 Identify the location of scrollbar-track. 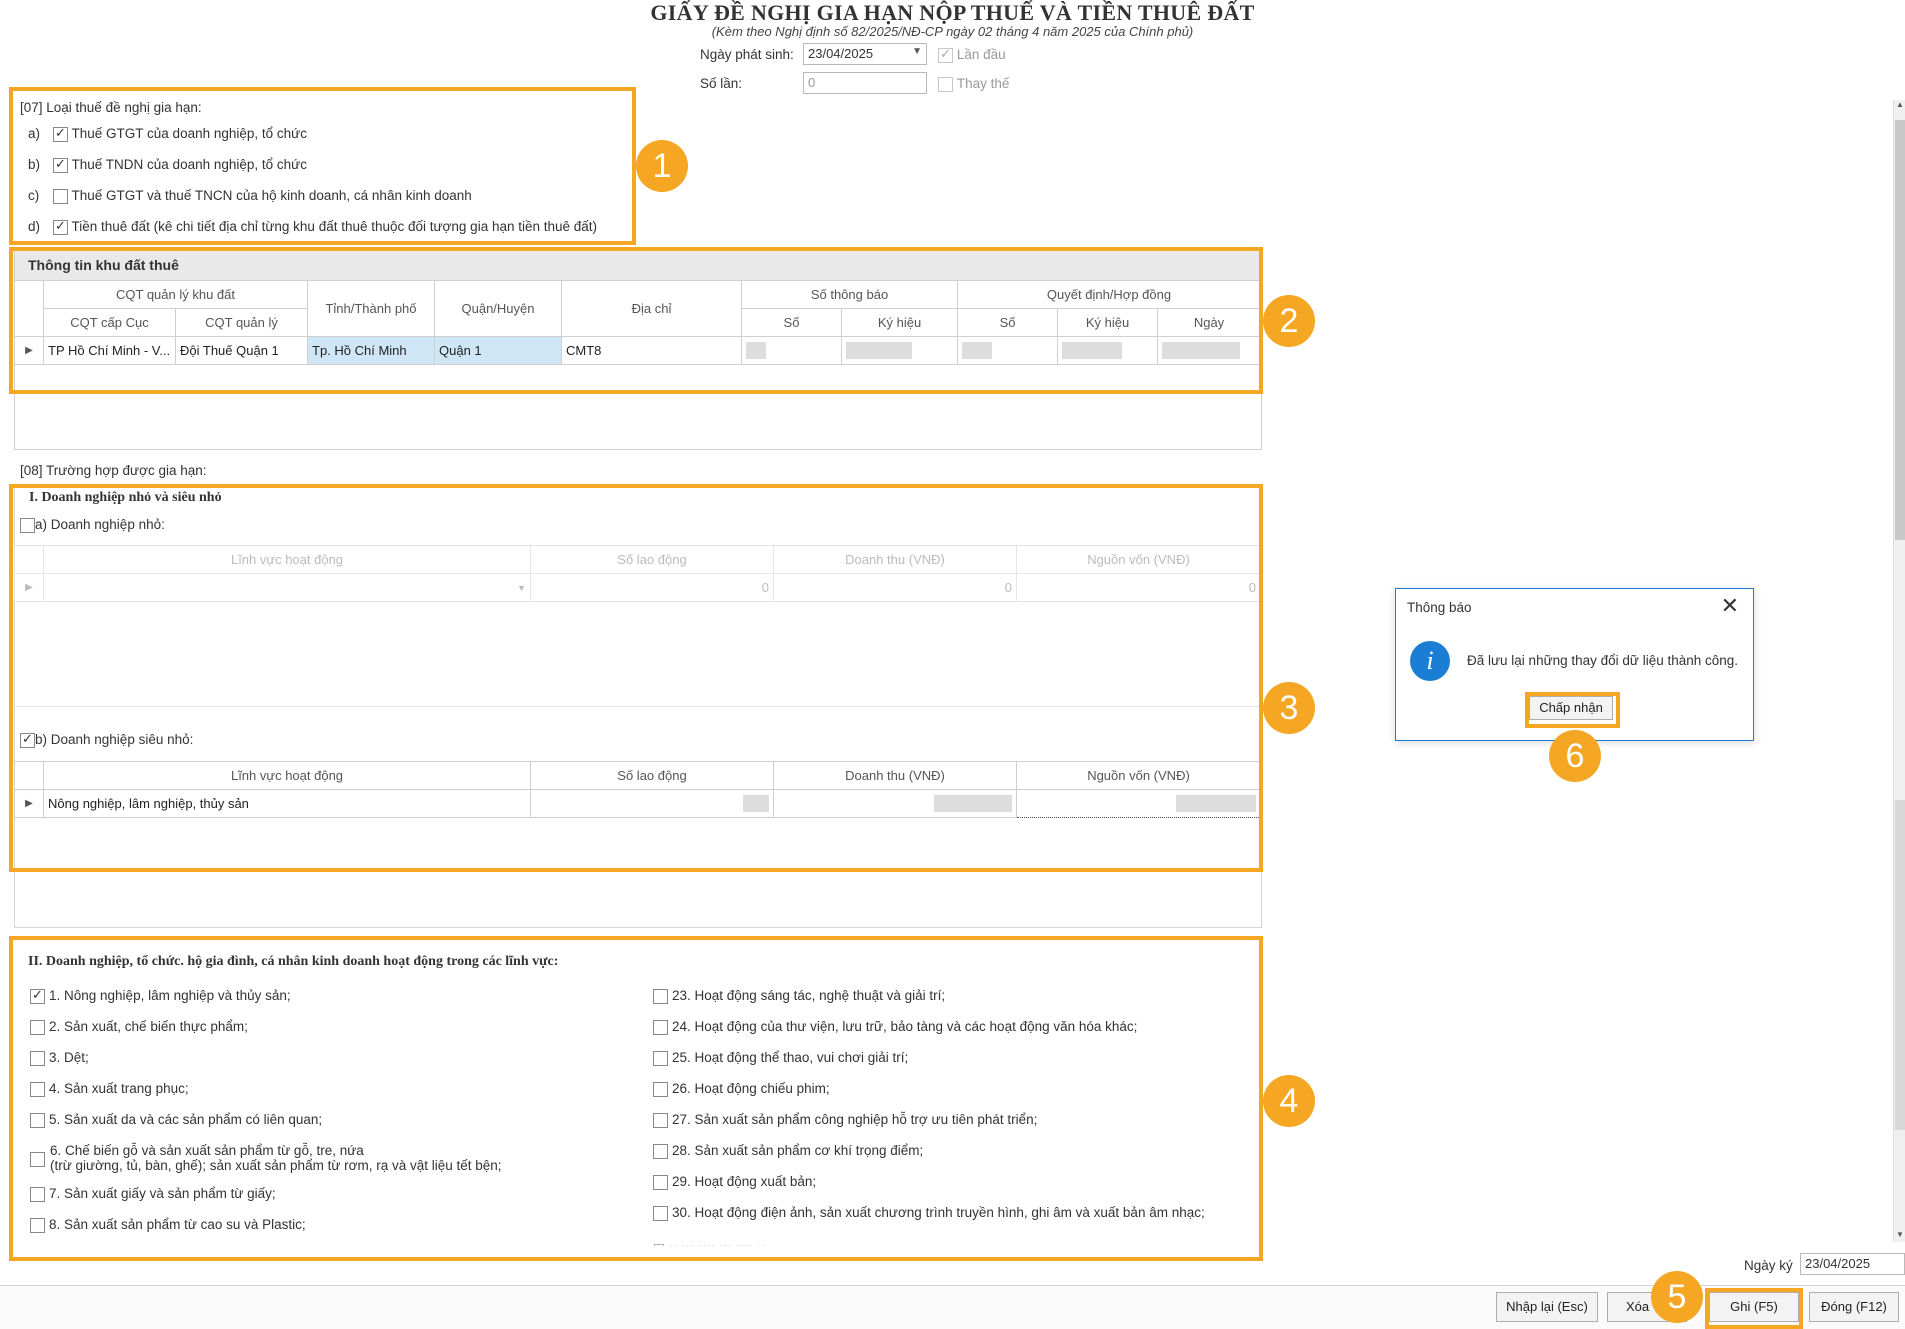
(1900, 965).